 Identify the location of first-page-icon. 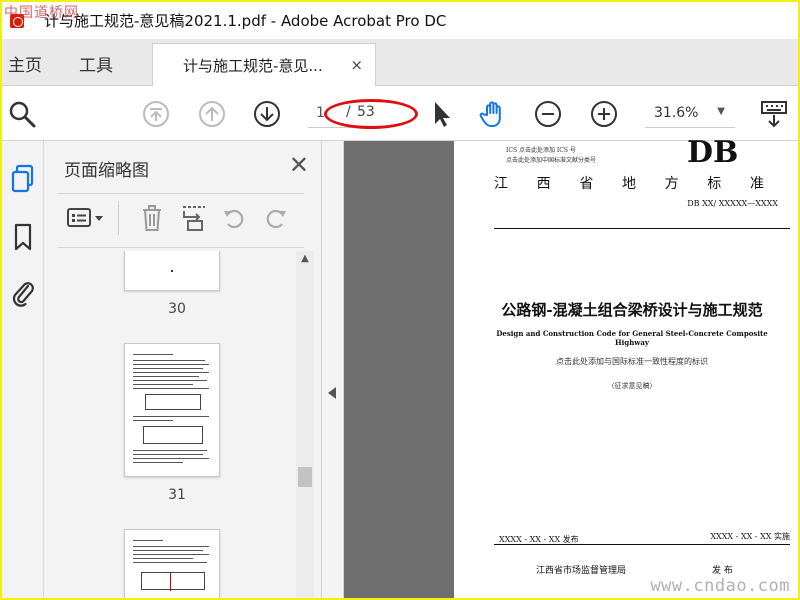
(156, 114).